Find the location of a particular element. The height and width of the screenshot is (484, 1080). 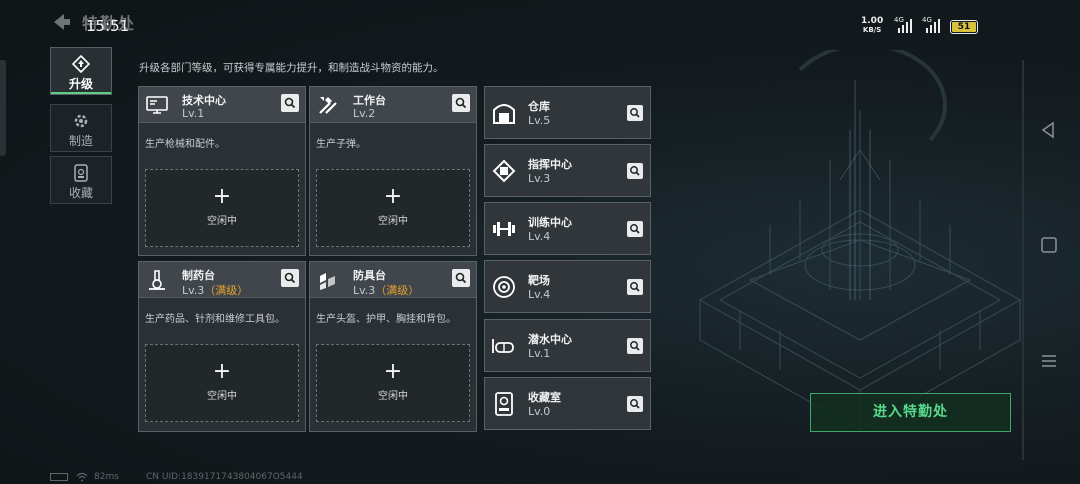

facility-diving-center: 潜水中心 Lv.1 is located at coordinates (567, 345).